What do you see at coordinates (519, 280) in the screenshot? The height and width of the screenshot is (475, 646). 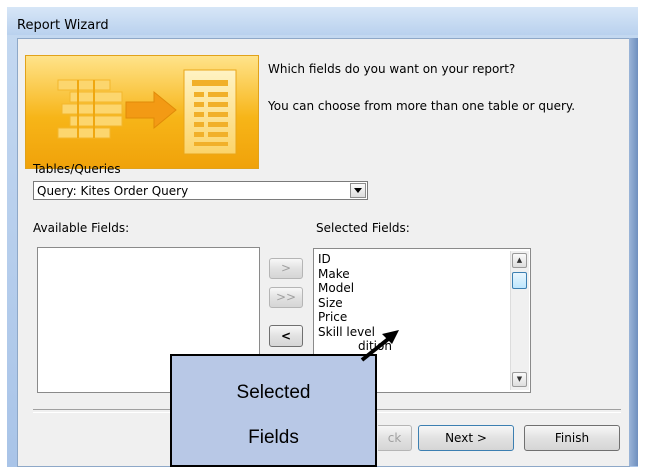 I see `scroll-thumb` at bounding box center [519, 280].